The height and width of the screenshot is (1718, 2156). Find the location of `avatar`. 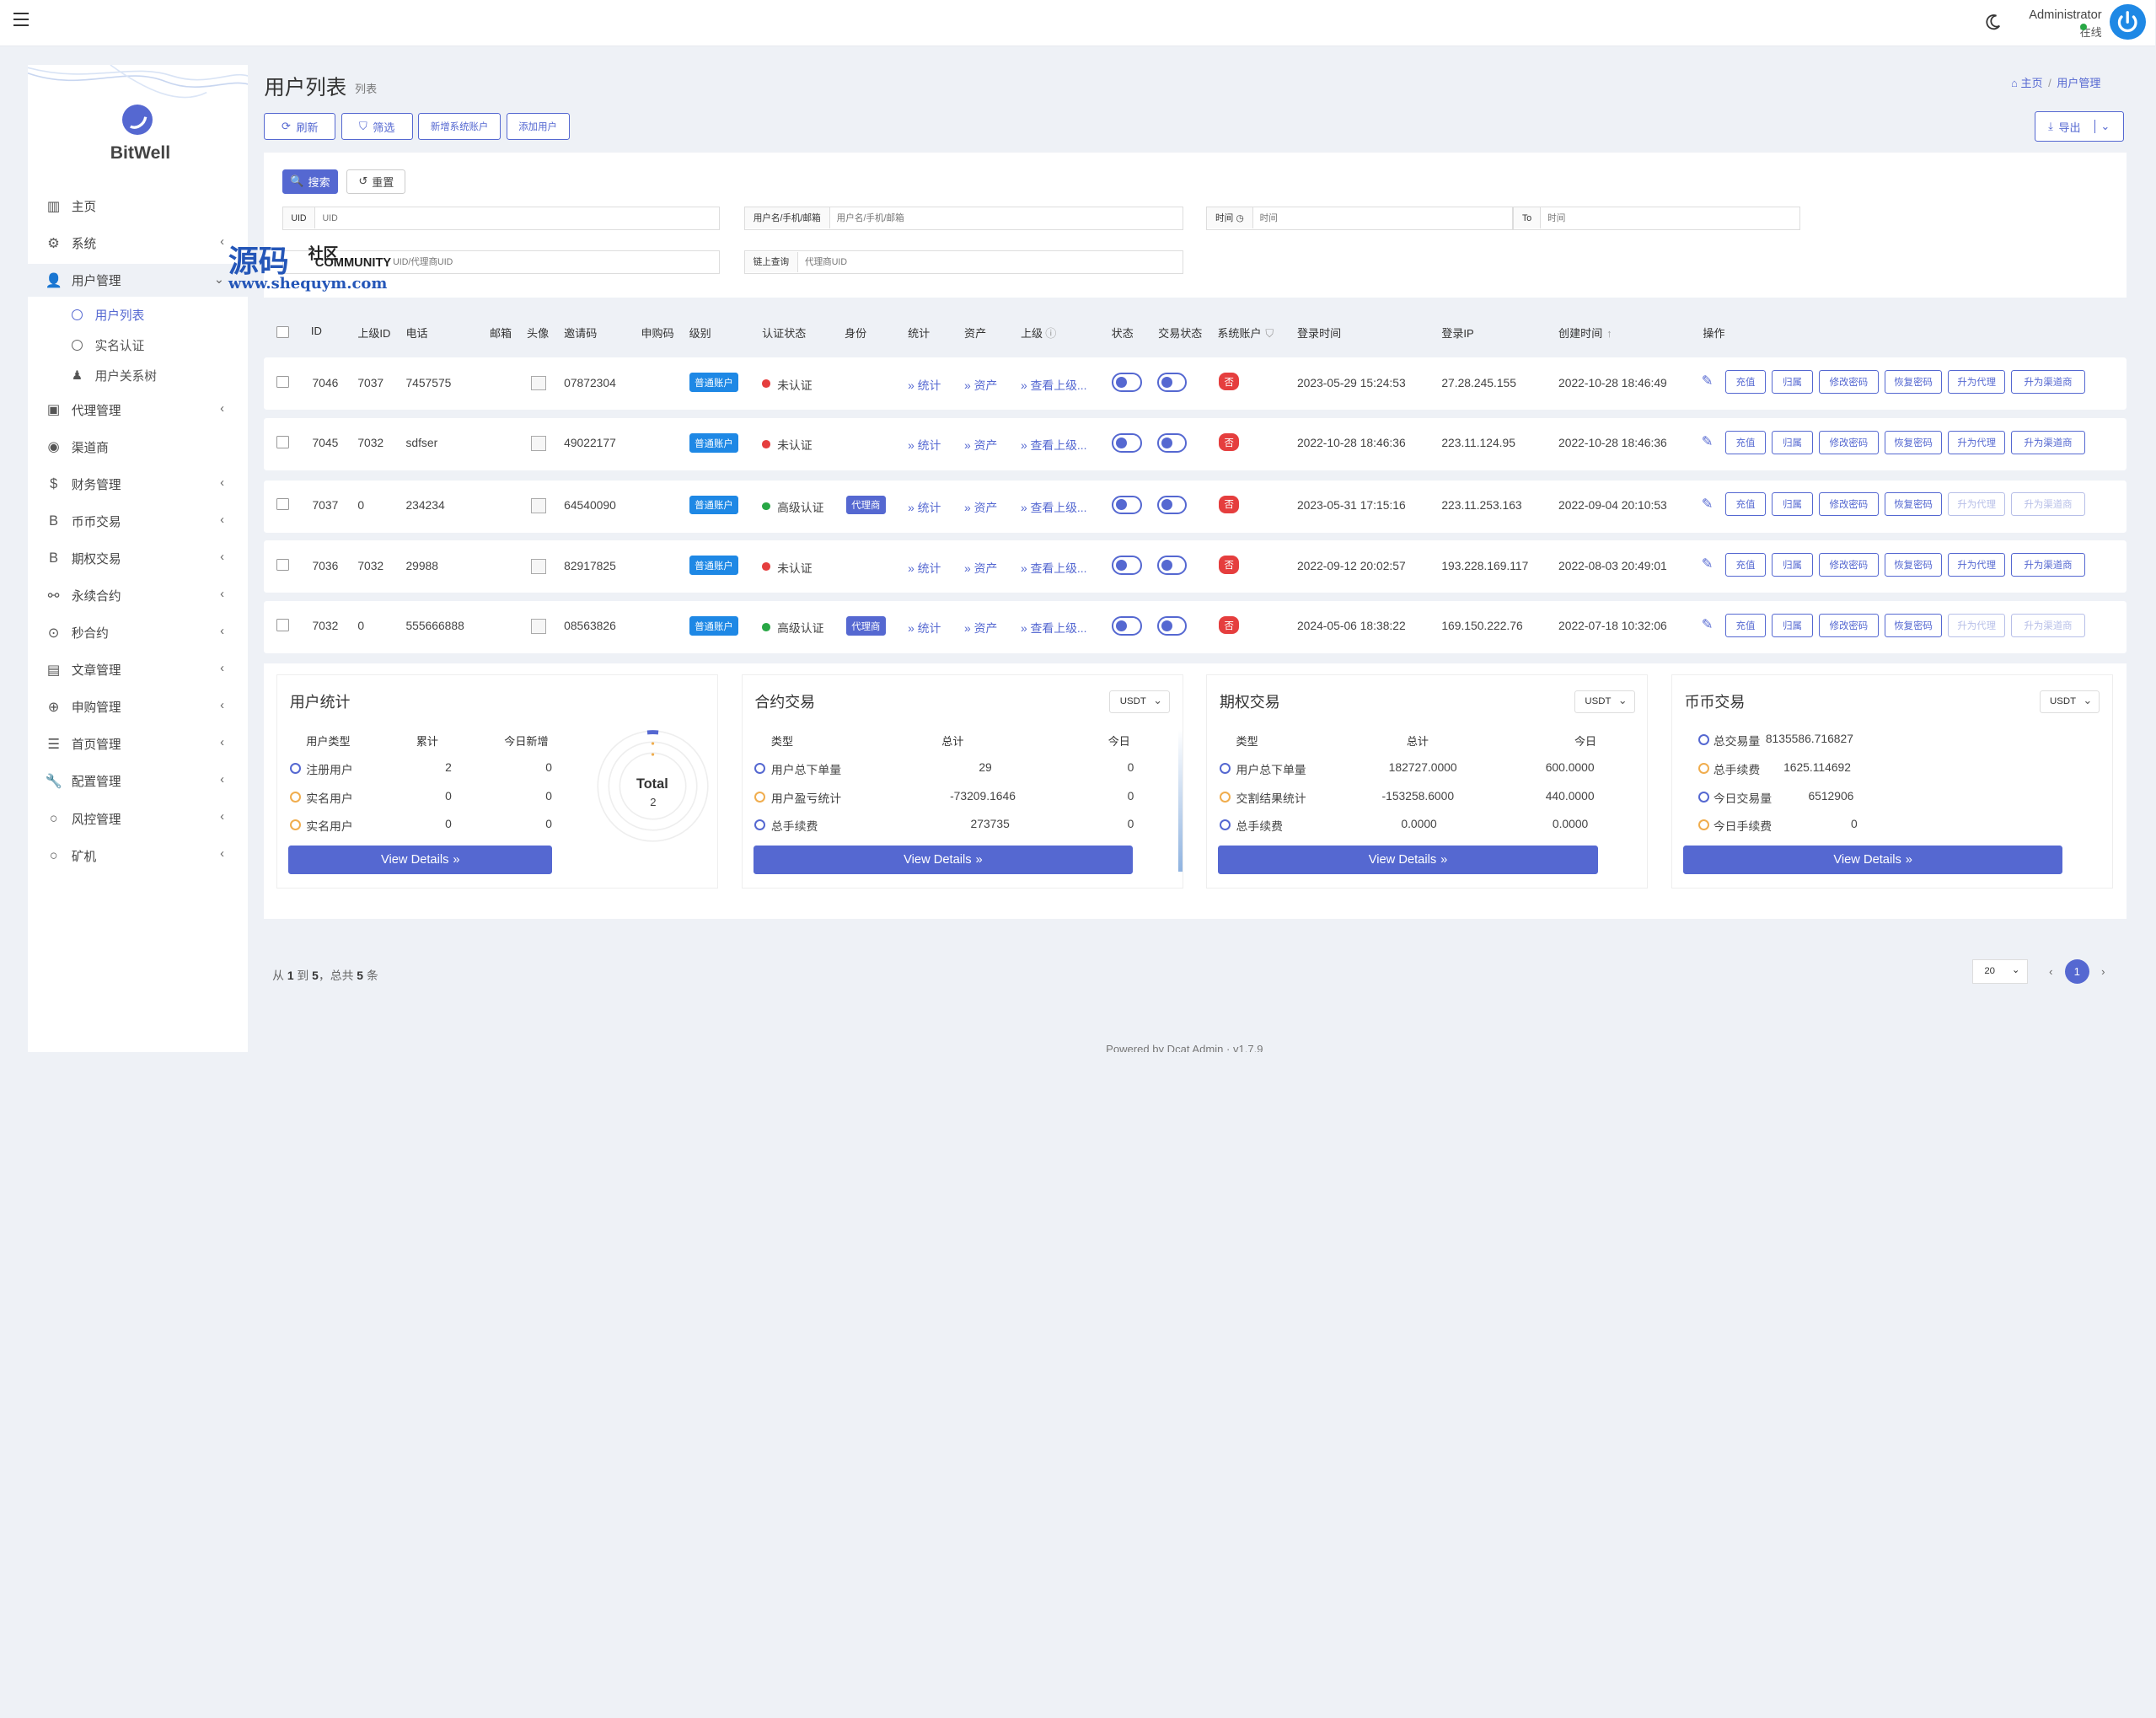

avatar is located at coordinates (2127, 22).